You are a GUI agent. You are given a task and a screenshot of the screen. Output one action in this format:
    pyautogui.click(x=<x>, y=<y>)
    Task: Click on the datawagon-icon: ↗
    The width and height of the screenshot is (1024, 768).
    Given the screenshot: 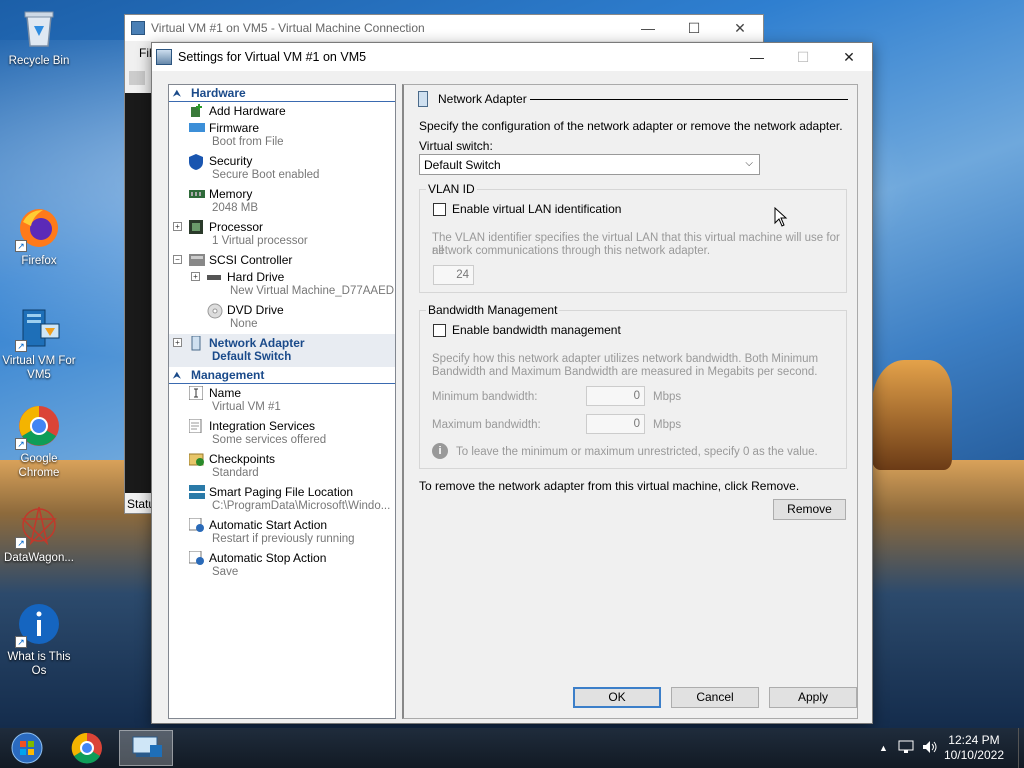 What is the action you would take?
    pyautogui.click(x=38, y=526)
    